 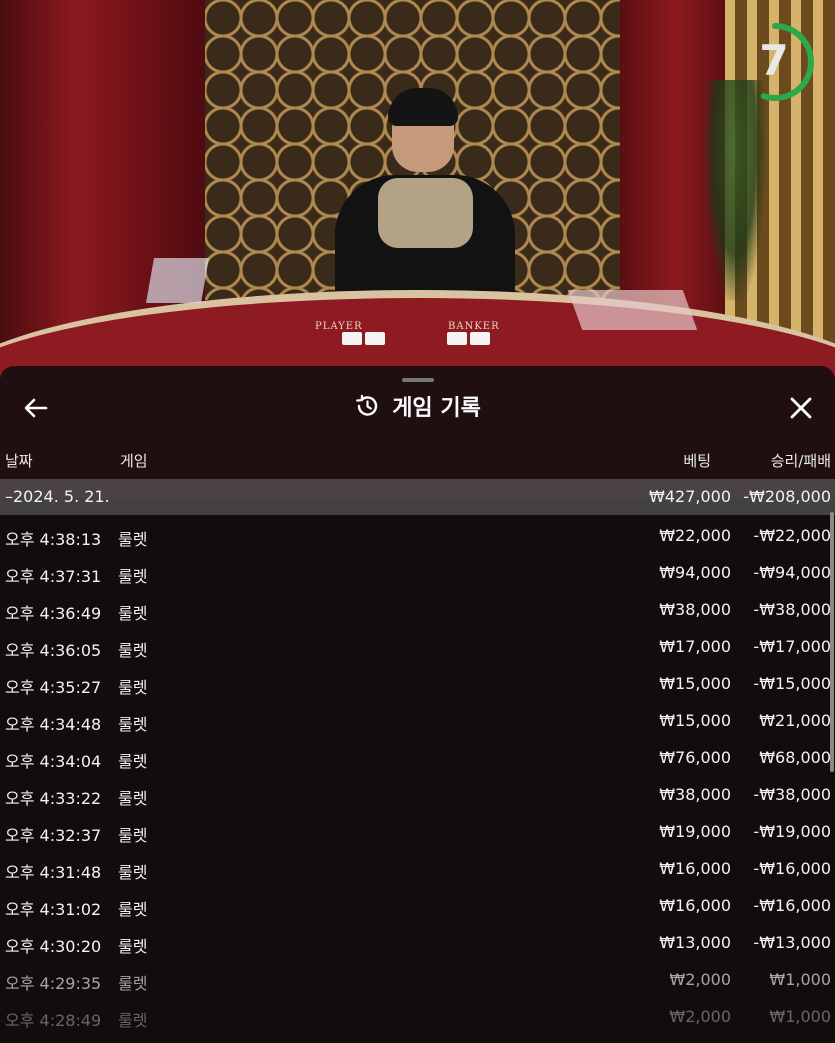 I want to click on row-bet: ₩19,000, so click(x=695, y=831).